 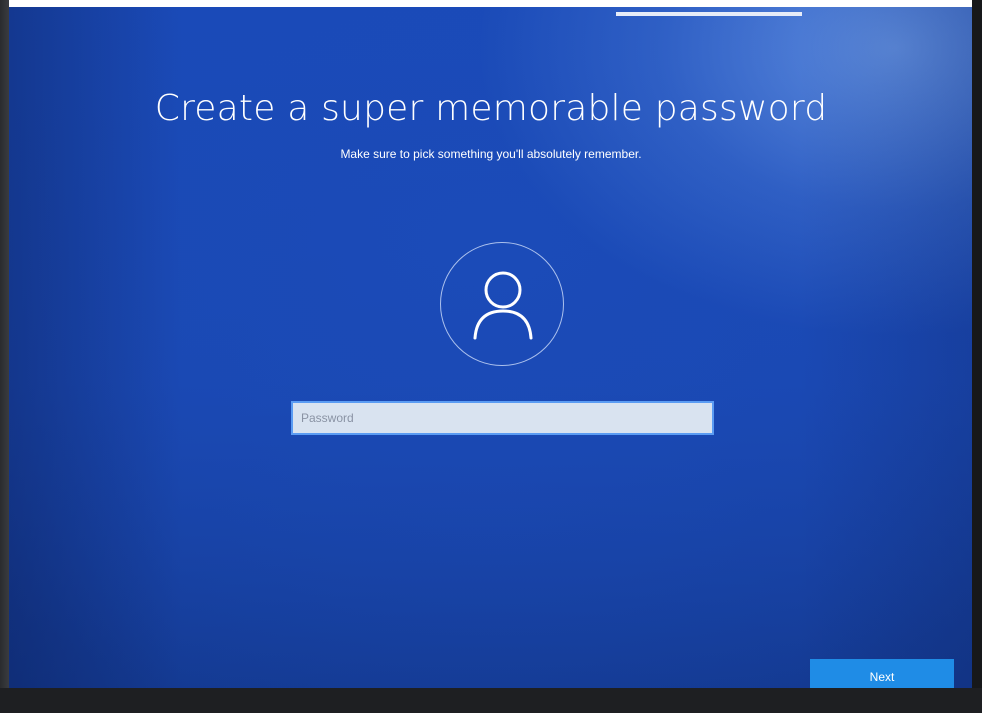 I want to click on user-icon, so click(x=503, y=305).